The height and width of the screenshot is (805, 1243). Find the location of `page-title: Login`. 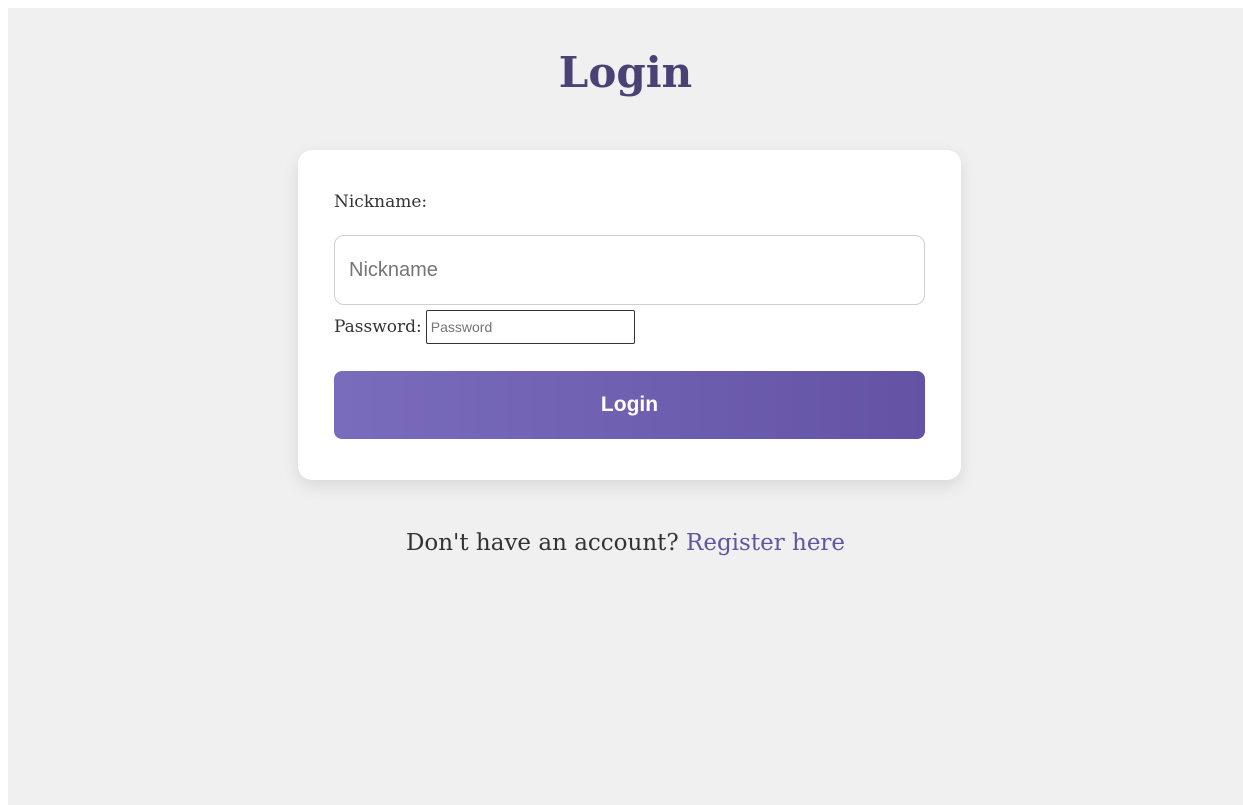

page-title: Login is located at coordinates (625, 72).